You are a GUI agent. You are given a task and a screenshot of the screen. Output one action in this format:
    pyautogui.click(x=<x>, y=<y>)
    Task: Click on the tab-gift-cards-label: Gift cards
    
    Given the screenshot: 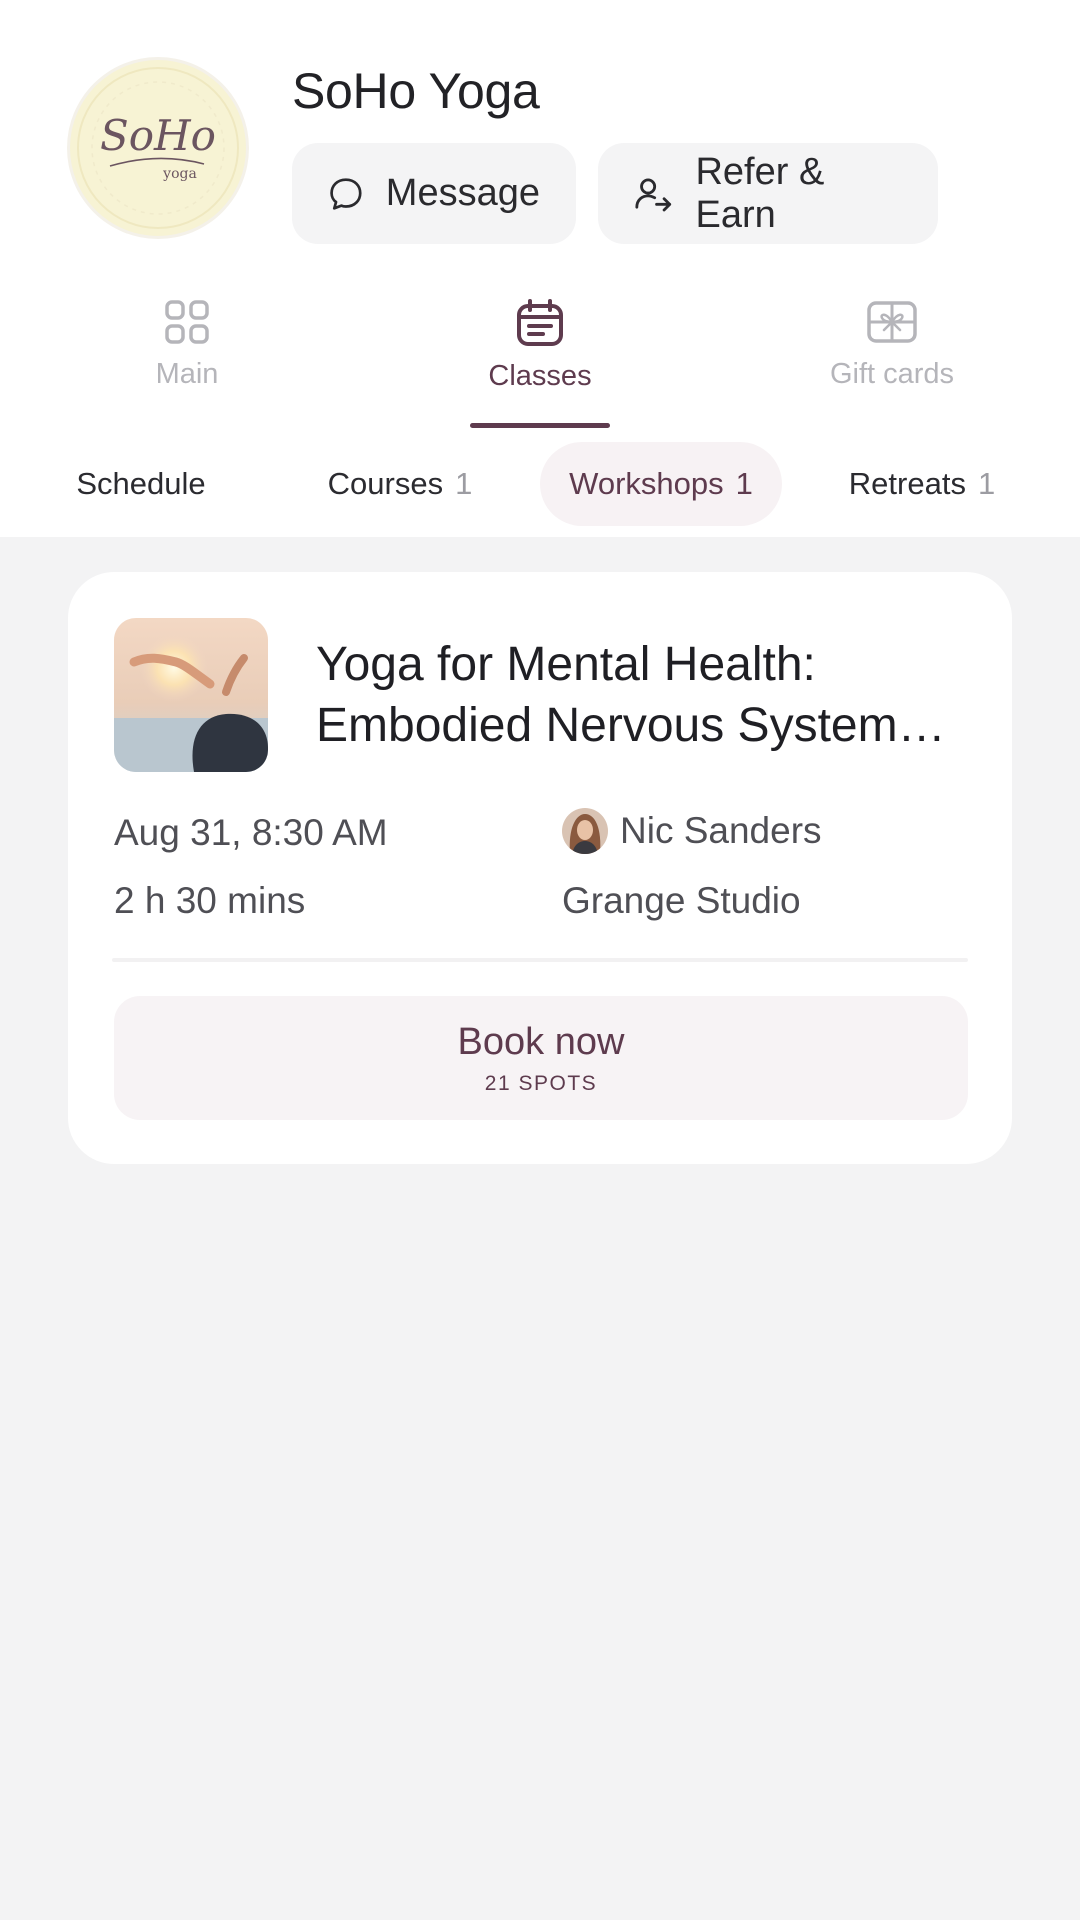 What is the action you would take?
    pyautogui.click(x=892, y=374)
    